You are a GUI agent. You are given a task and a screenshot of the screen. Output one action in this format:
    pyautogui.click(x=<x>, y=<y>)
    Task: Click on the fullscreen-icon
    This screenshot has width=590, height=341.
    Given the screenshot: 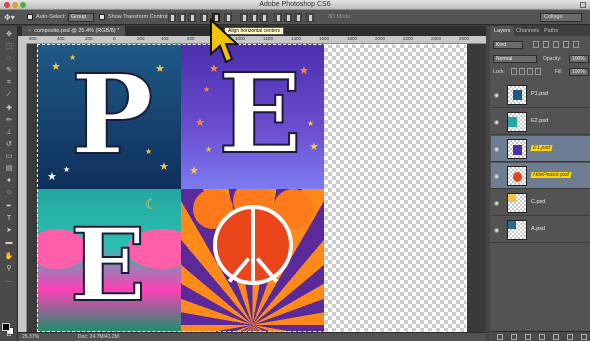 What is the action you would take?
    pyautogui.click(x=583, y=5)
    